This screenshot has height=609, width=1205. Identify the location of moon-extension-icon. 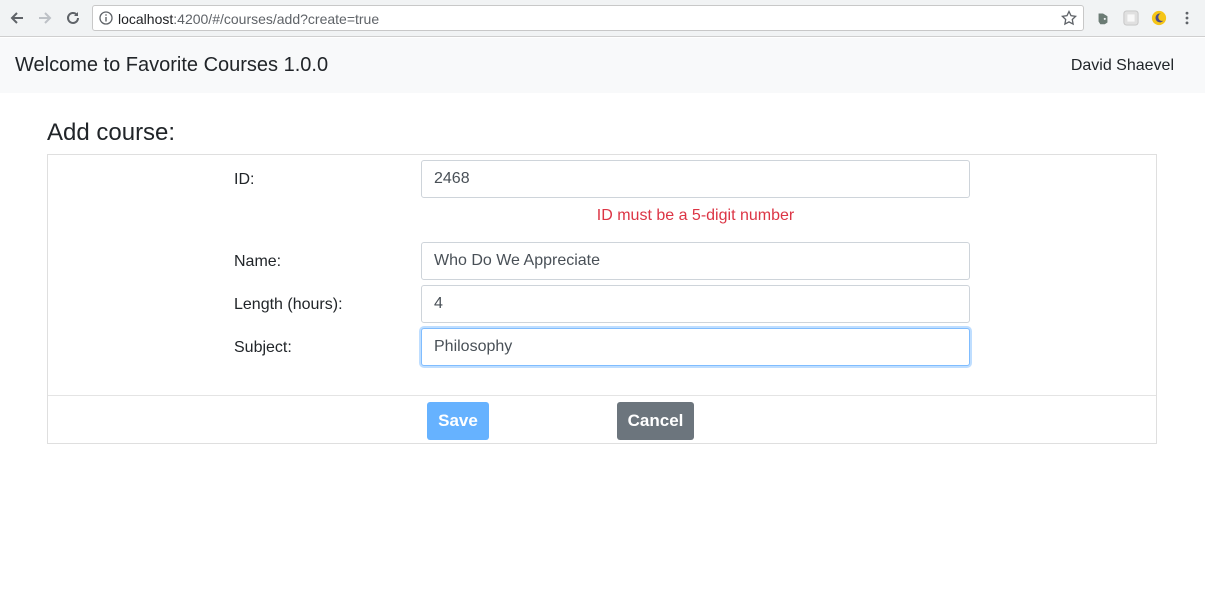
(1159, 18).